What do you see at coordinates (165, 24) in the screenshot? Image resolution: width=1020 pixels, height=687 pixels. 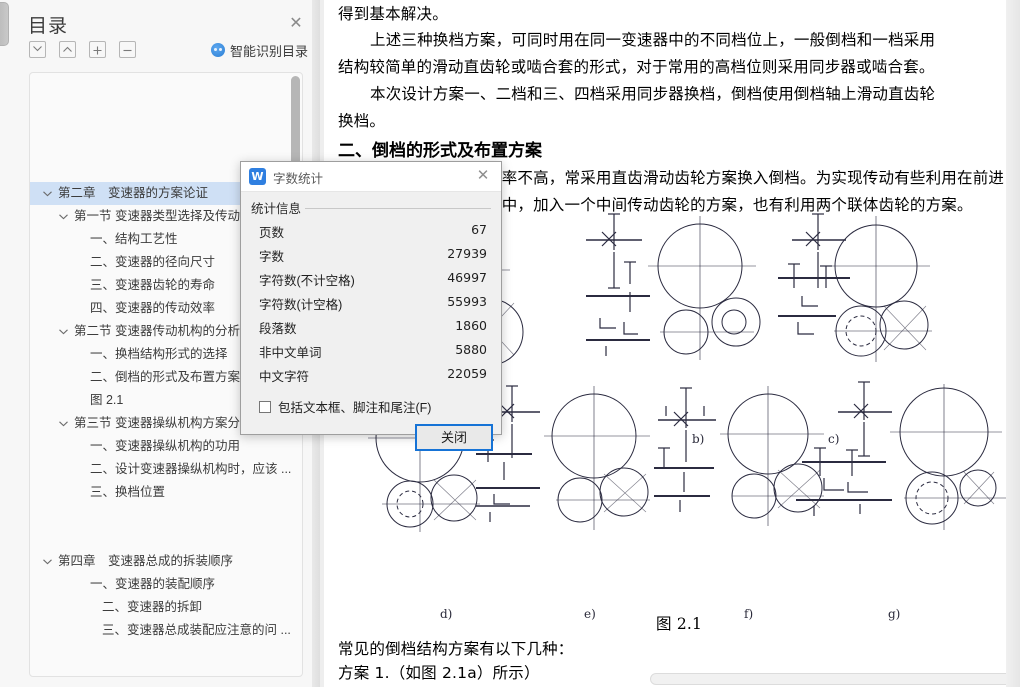 I see `toc-header: 目录 ✕` at bounding box center [165, 24].